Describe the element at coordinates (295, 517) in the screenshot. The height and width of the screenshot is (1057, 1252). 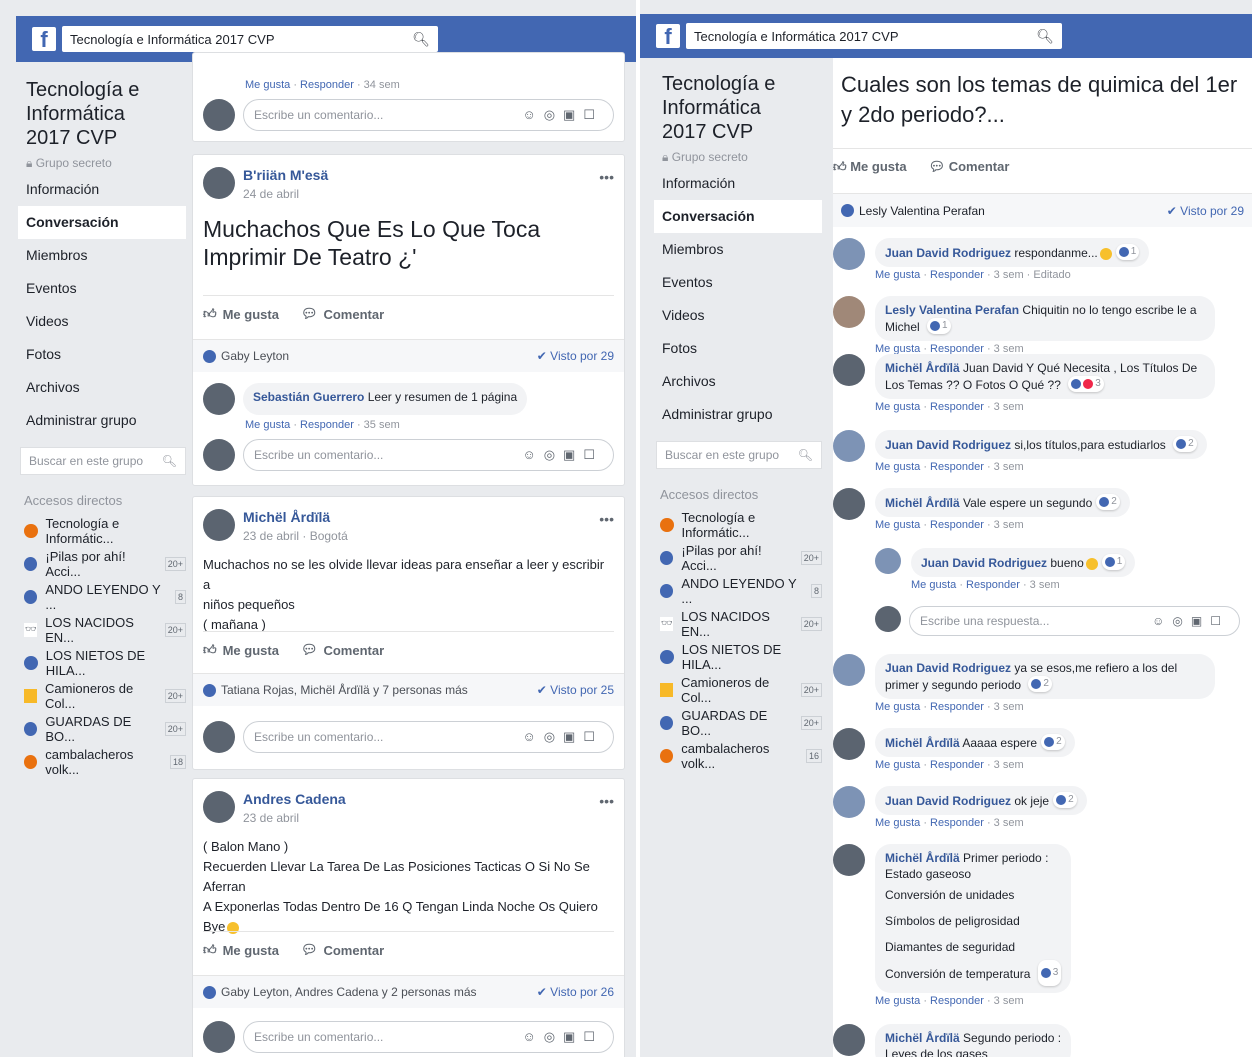
I see `post-author: Michël Årdïlä` at that location.